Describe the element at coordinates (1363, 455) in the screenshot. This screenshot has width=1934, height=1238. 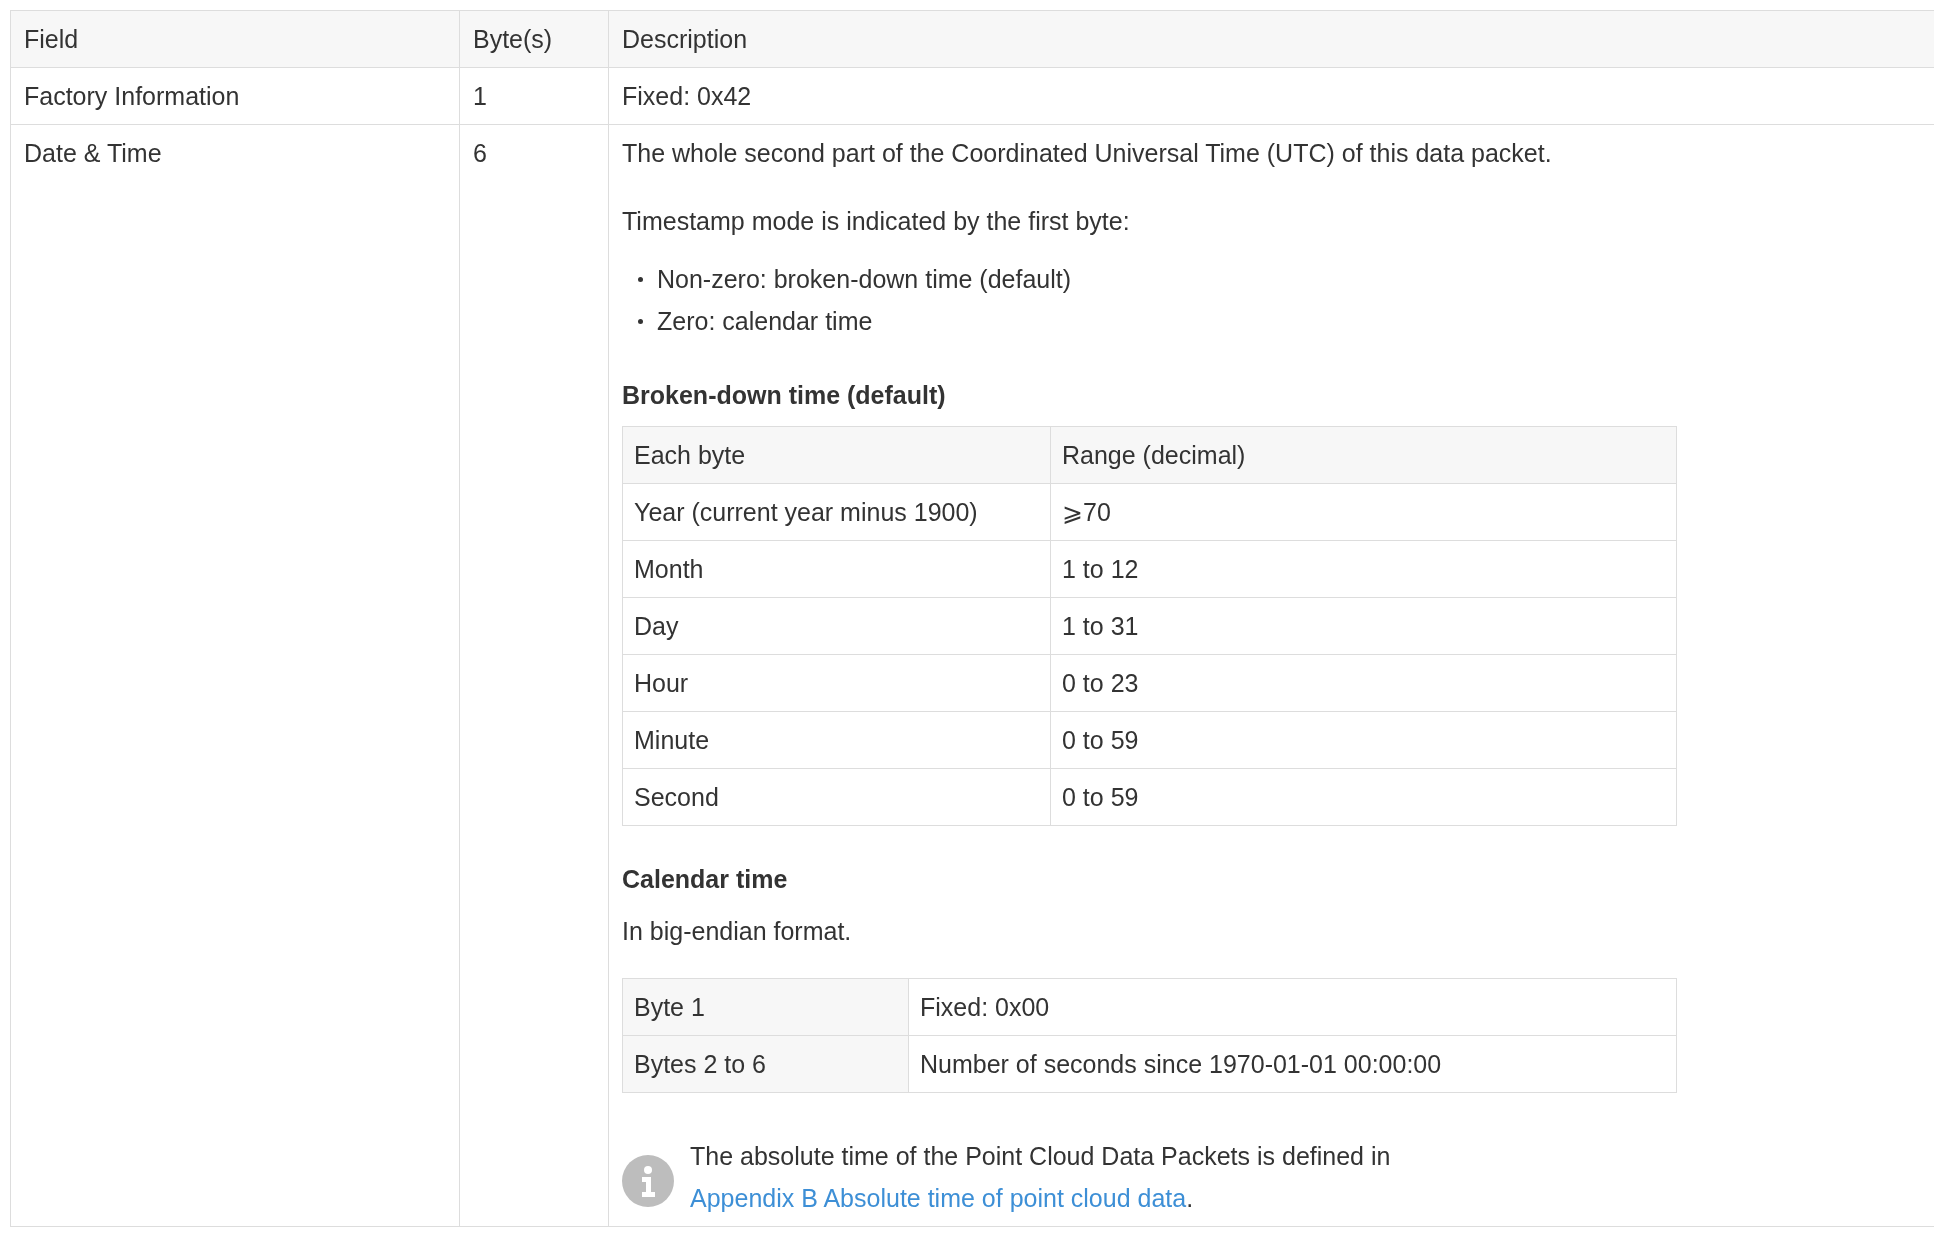
I see `column-header: Range (decimal)` at that location.